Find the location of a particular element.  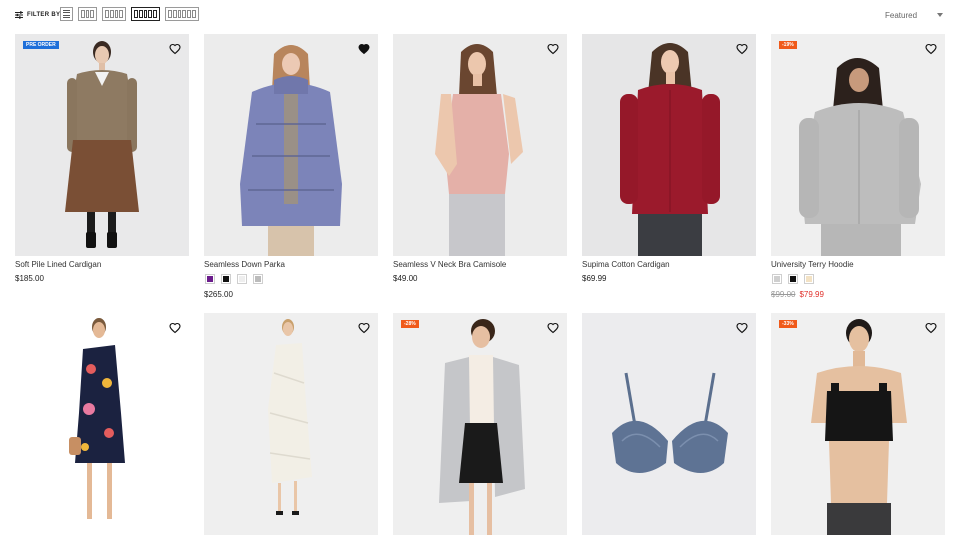

product-name: Supima Cotton Cardigan is located at coordinates (626, 264).